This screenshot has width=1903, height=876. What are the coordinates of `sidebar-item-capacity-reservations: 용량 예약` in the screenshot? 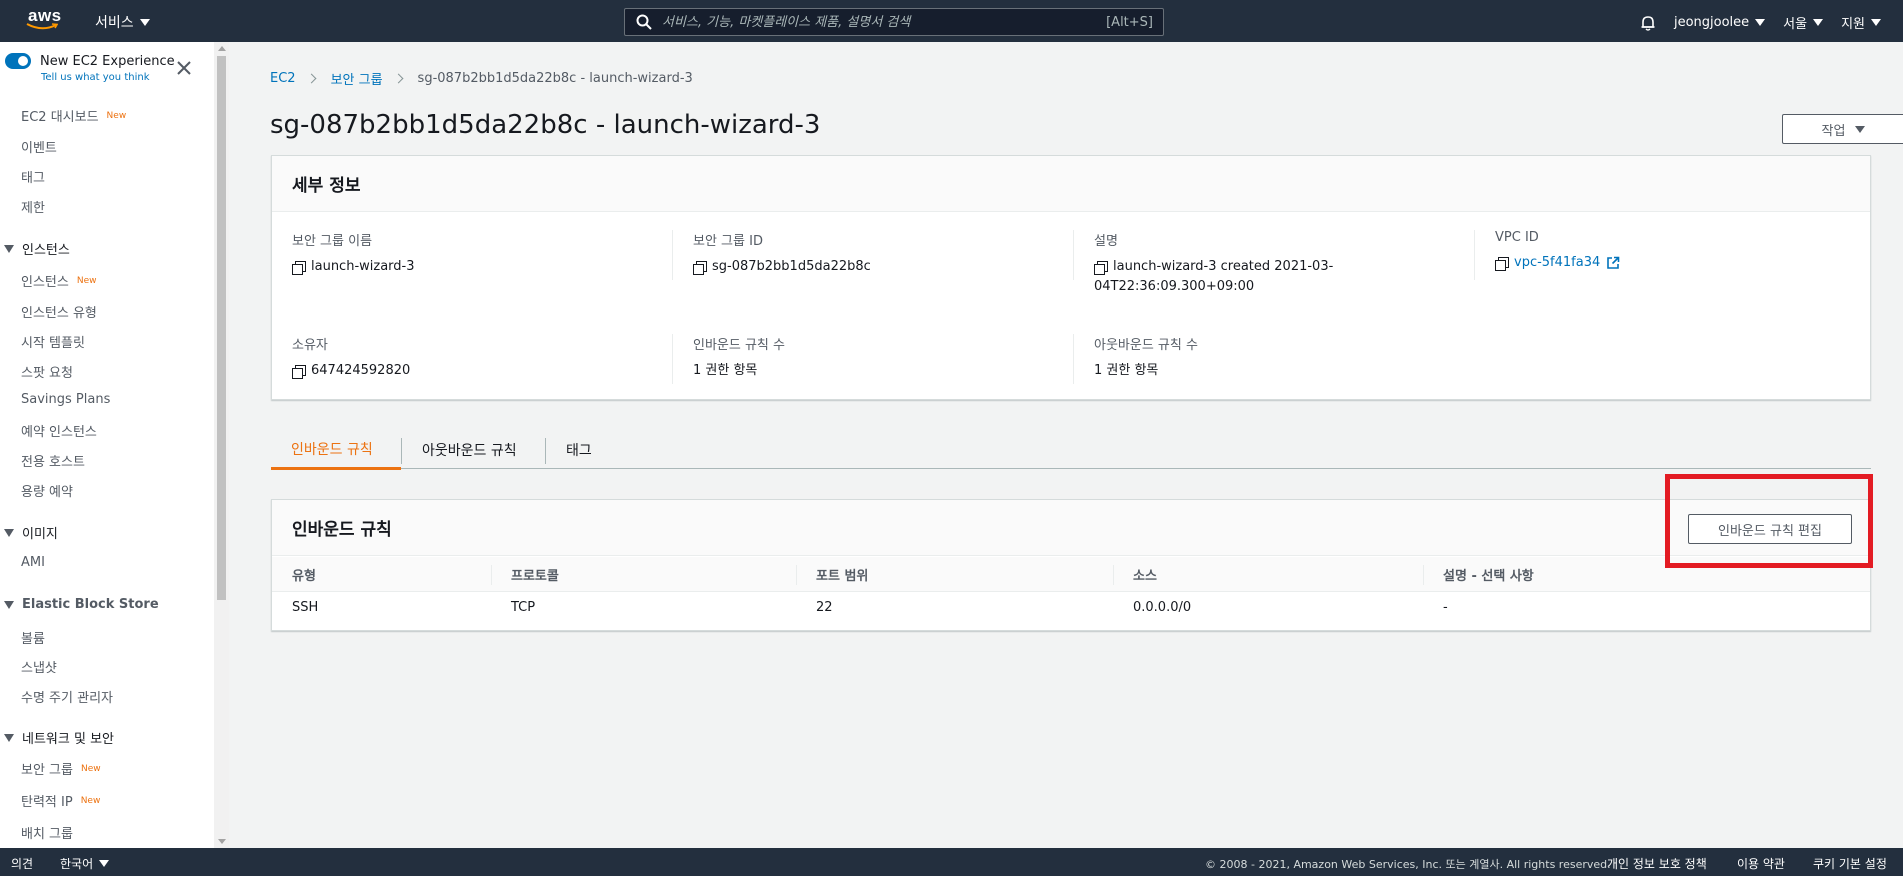 It's located at (47, 490).